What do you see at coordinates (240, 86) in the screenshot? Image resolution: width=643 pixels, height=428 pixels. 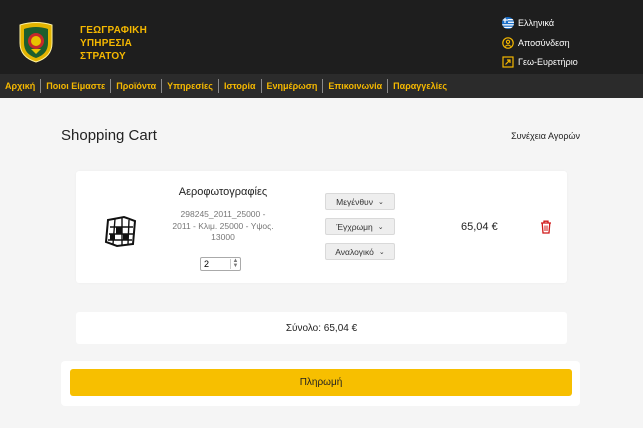 I see `nav-item-history: Ιστορία` at bounding box center [240, 86].